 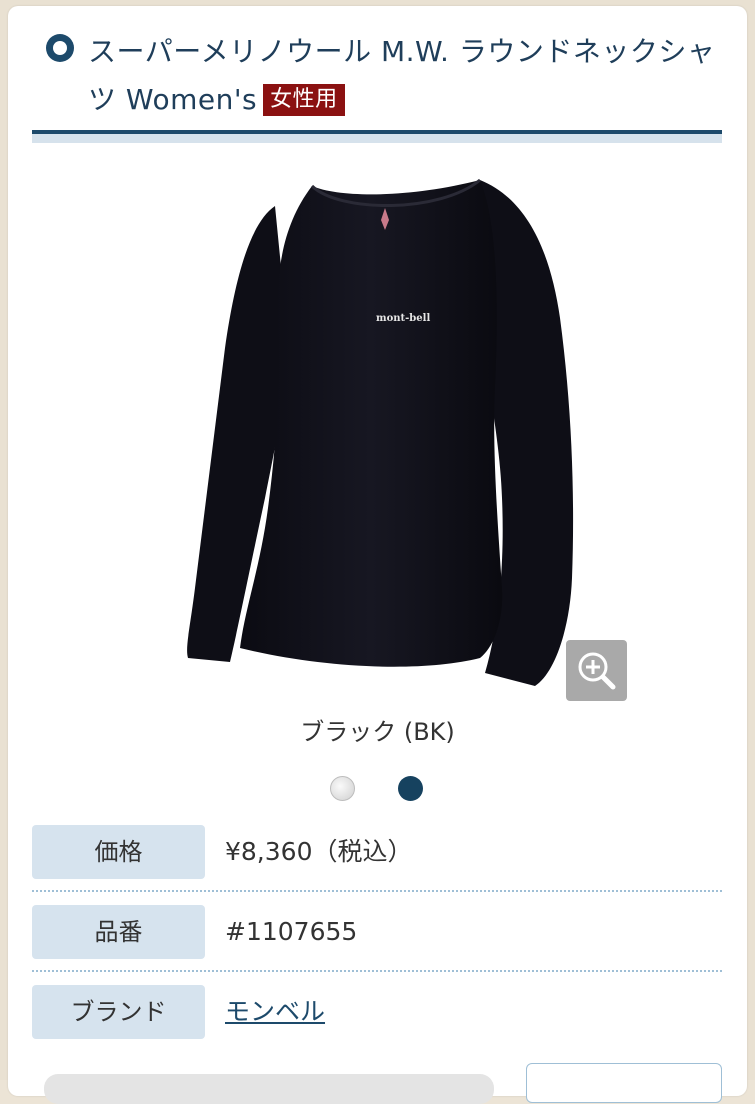 I want to click on spec-row-price: 価格 ¥8,360（税込）, so click(x=377, y=865).